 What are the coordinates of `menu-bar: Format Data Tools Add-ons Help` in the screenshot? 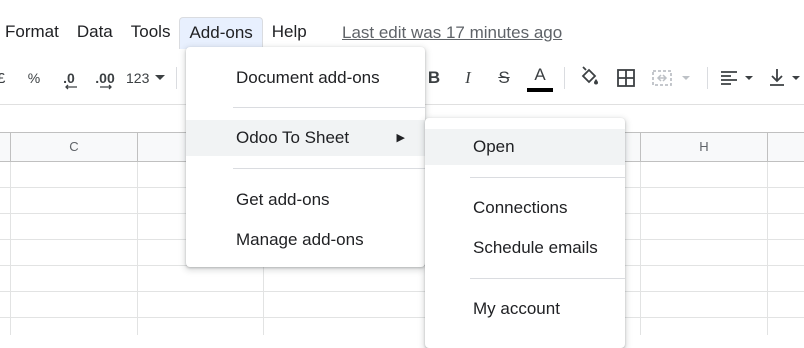 It's located at (158, 33).